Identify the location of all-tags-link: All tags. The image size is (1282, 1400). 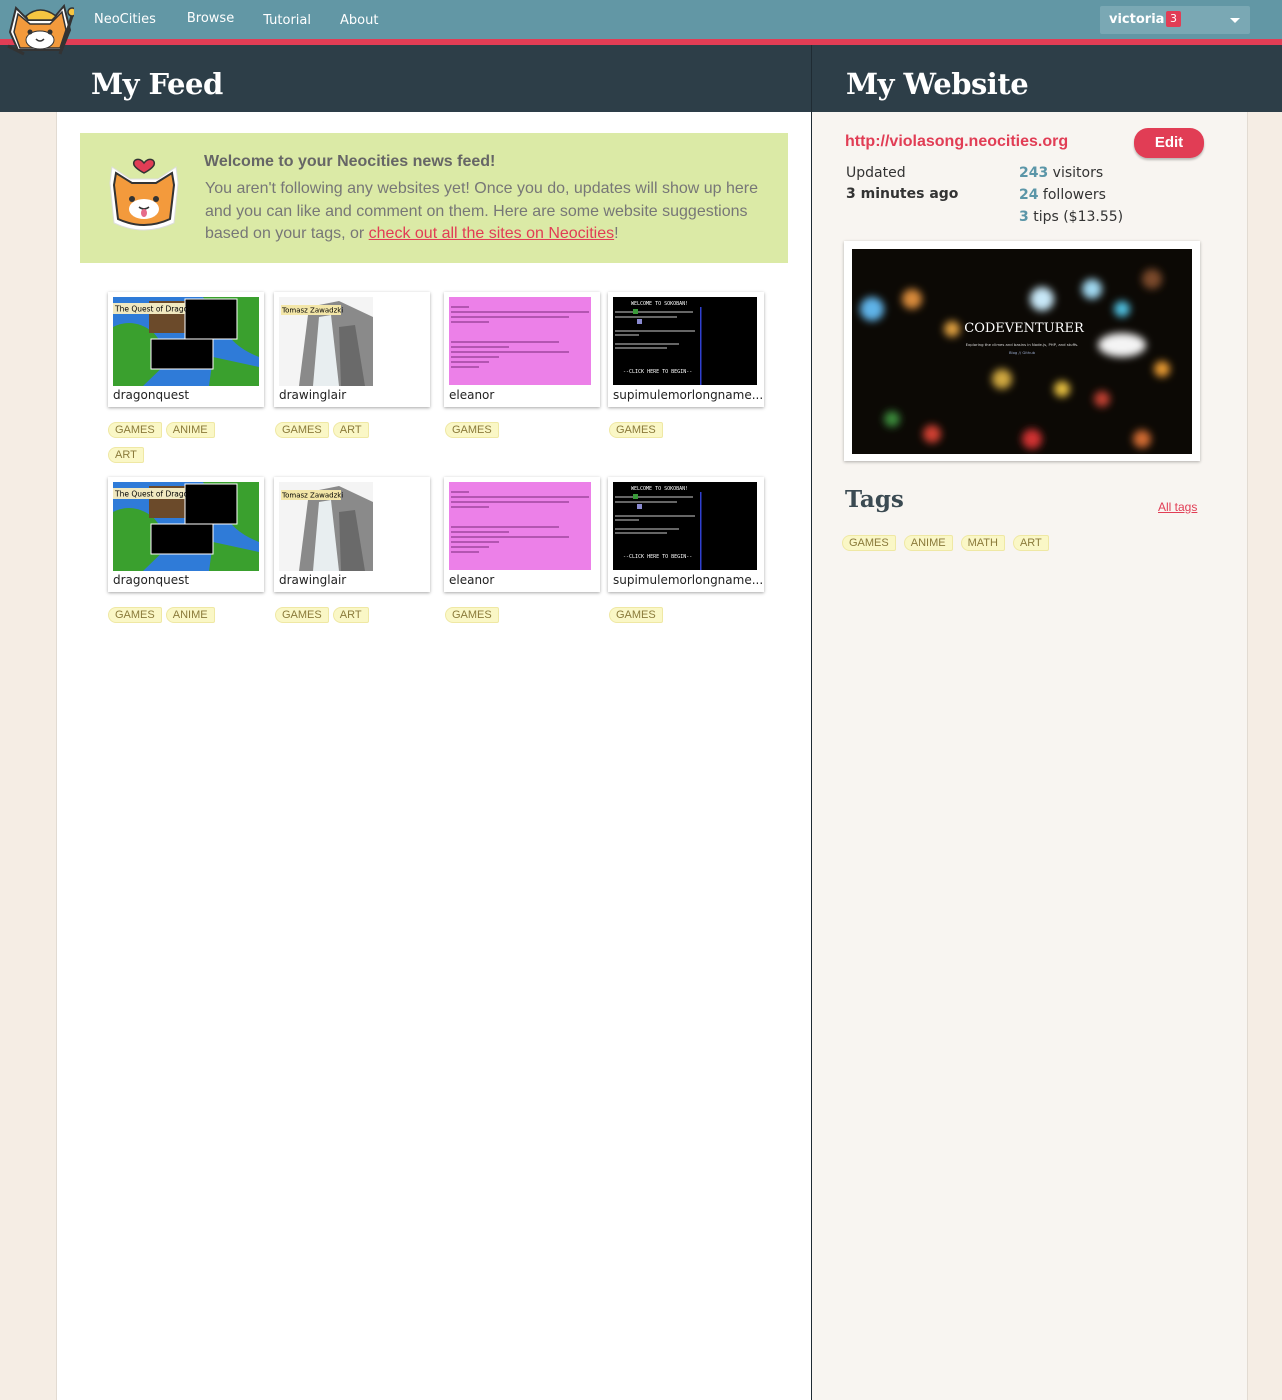
(1177, 507).